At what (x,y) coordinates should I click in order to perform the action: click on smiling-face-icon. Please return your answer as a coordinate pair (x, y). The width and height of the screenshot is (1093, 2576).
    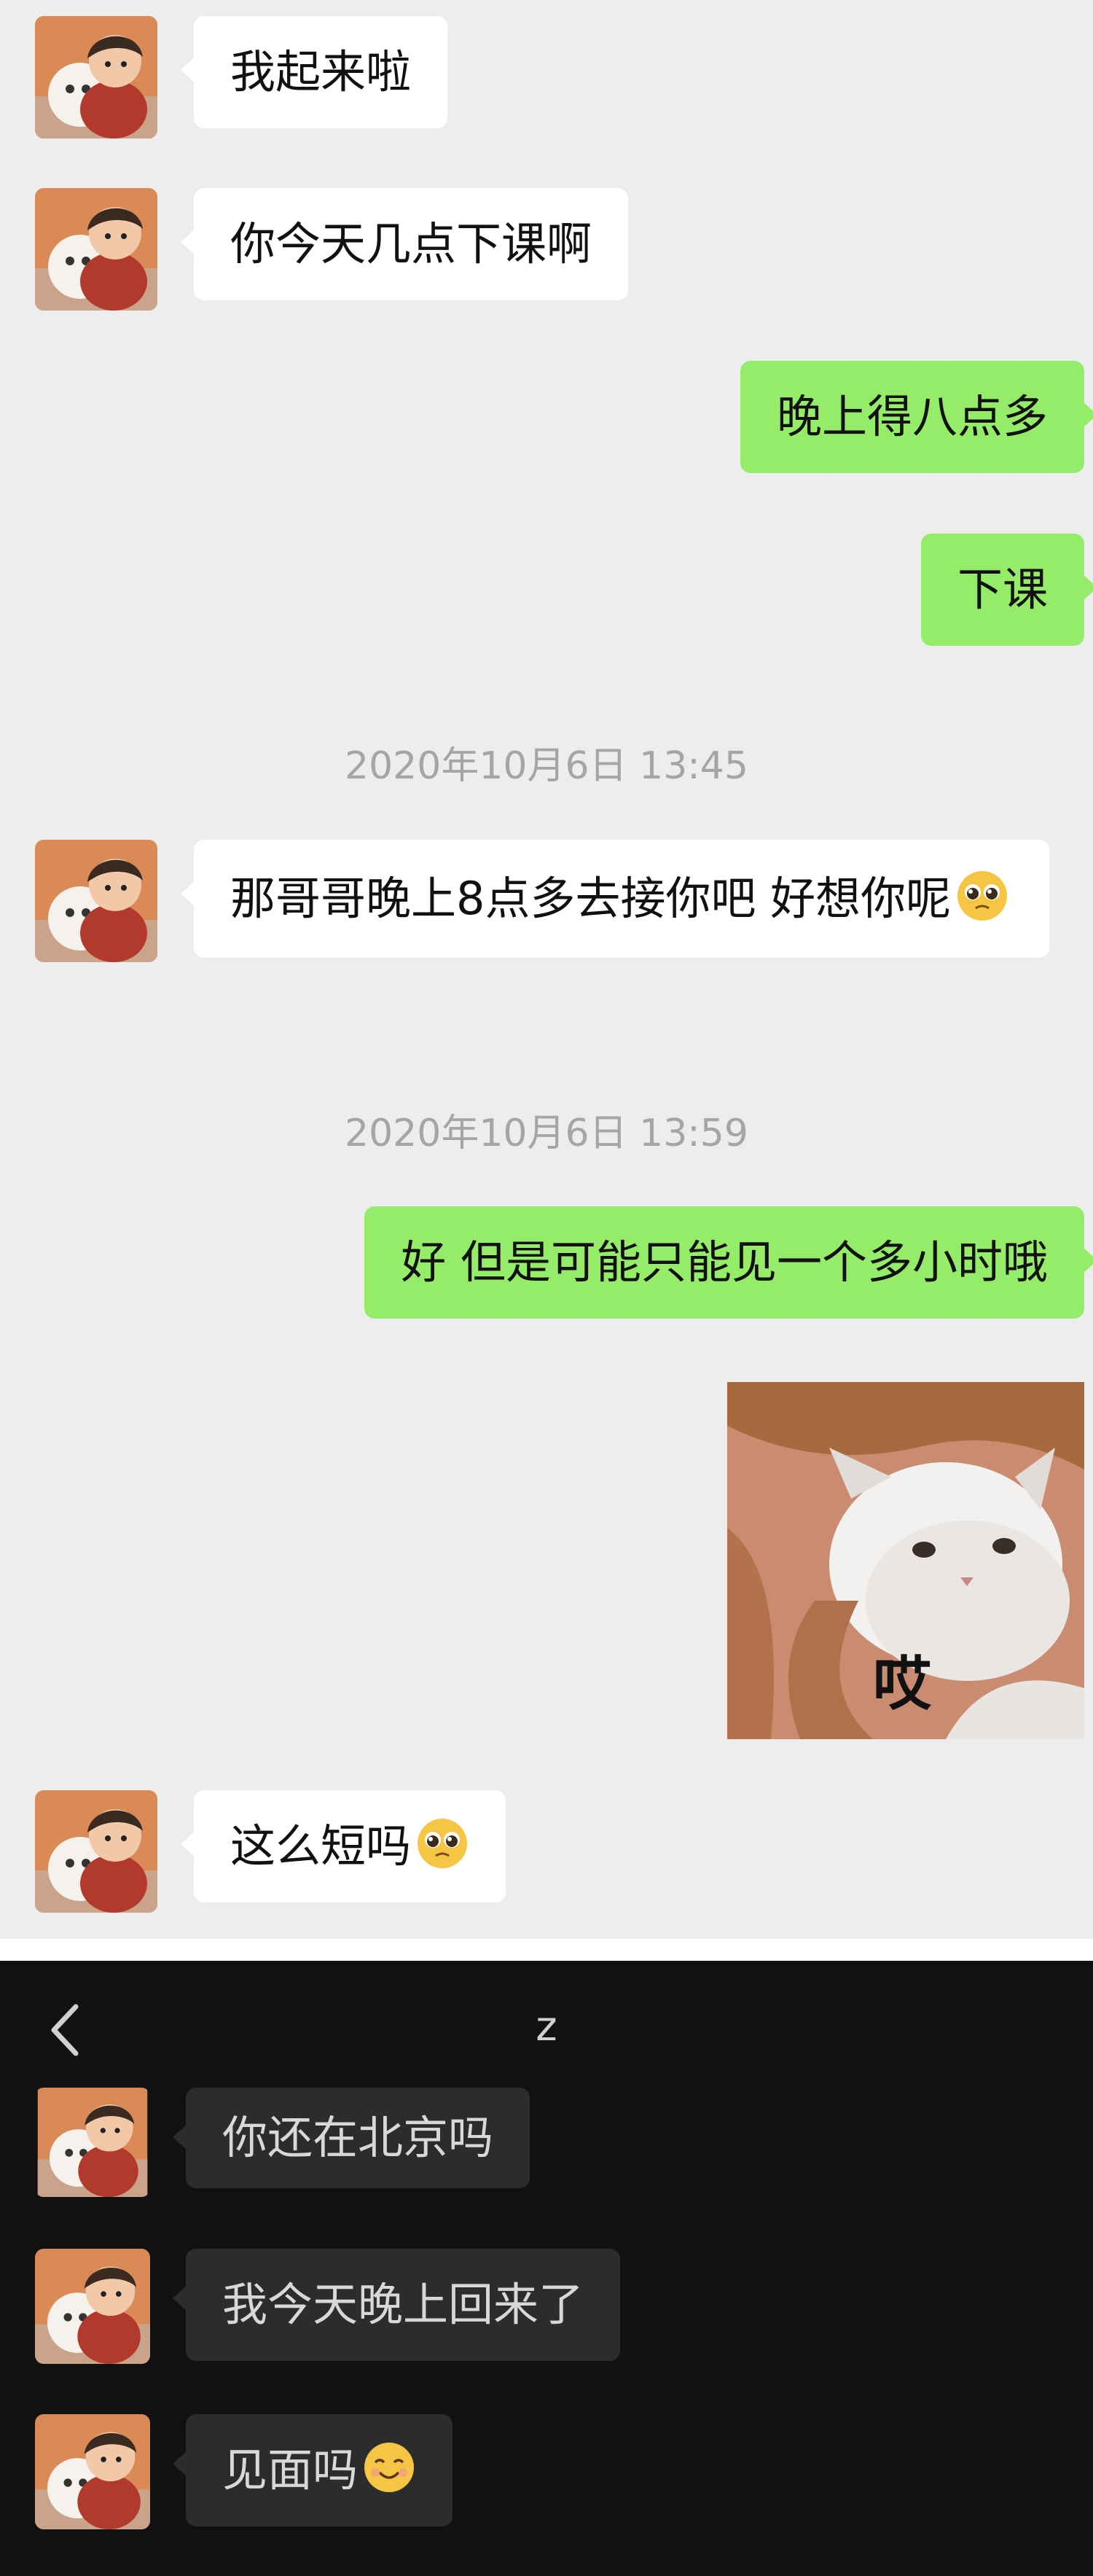
    Looking at the image, I should click on (389, 2467).